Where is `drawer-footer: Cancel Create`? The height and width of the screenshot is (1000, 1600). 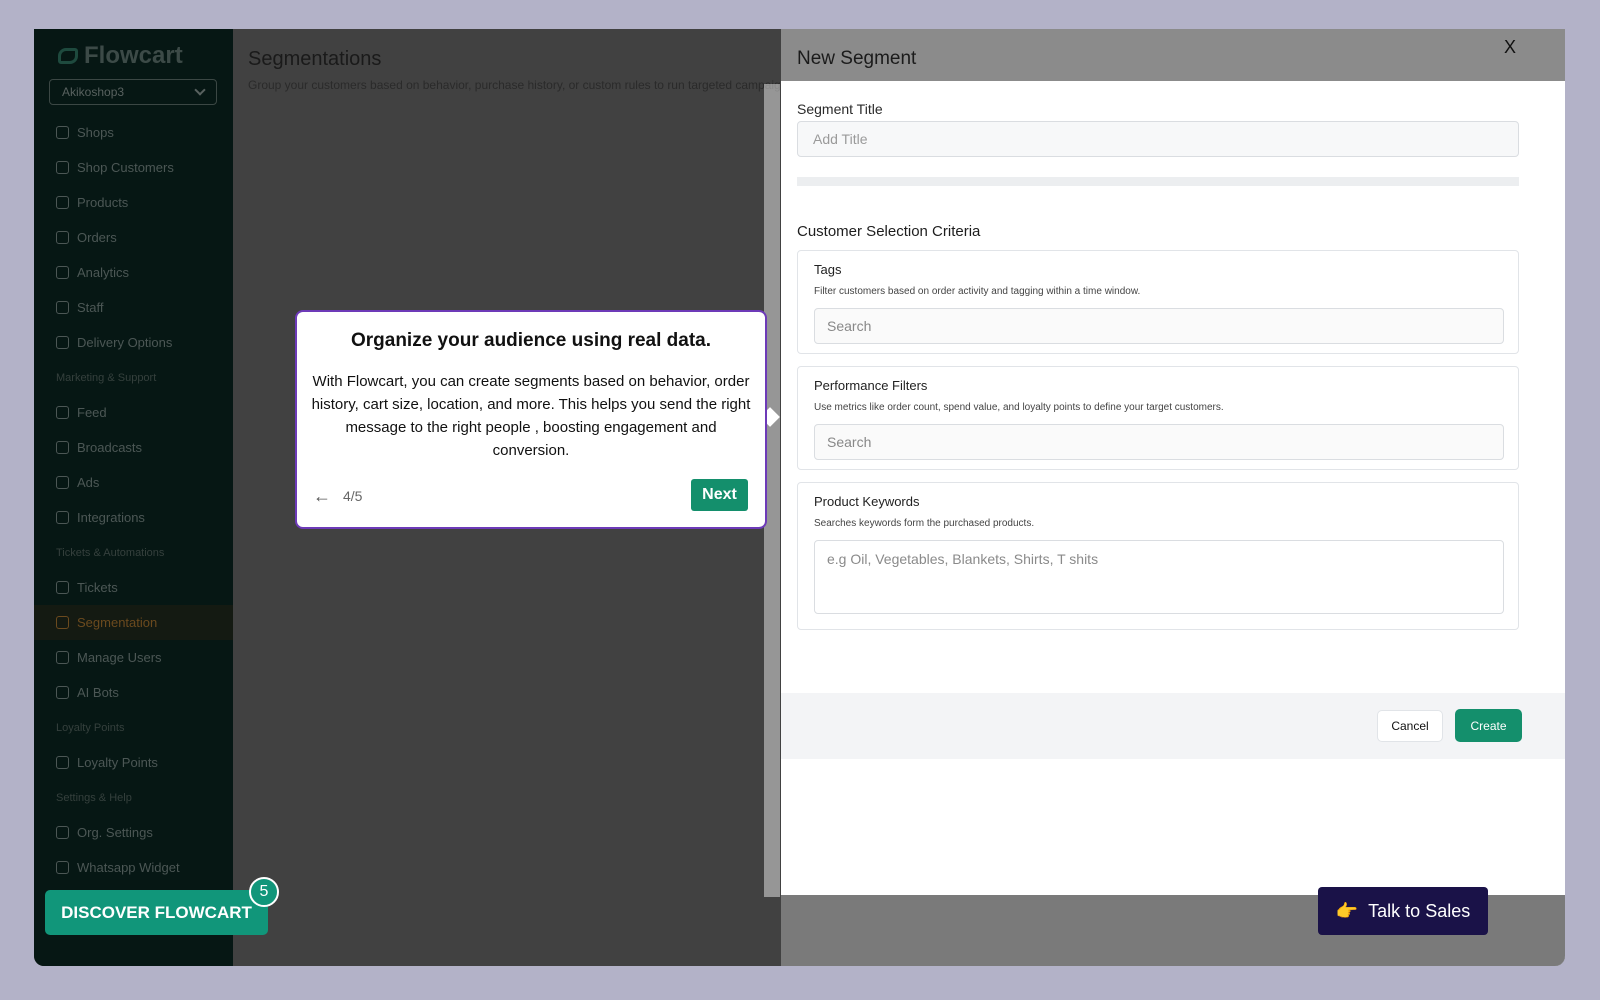
drawer-footer: Cancel Create is located at coordinates (1173, 726).